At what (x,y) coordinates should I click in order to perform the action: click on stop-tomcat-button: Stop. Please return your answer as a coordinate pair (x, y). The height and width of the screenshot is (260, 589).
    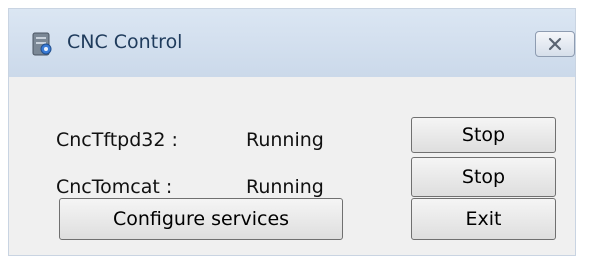
    Looking at the image, I should click on (483, 177).